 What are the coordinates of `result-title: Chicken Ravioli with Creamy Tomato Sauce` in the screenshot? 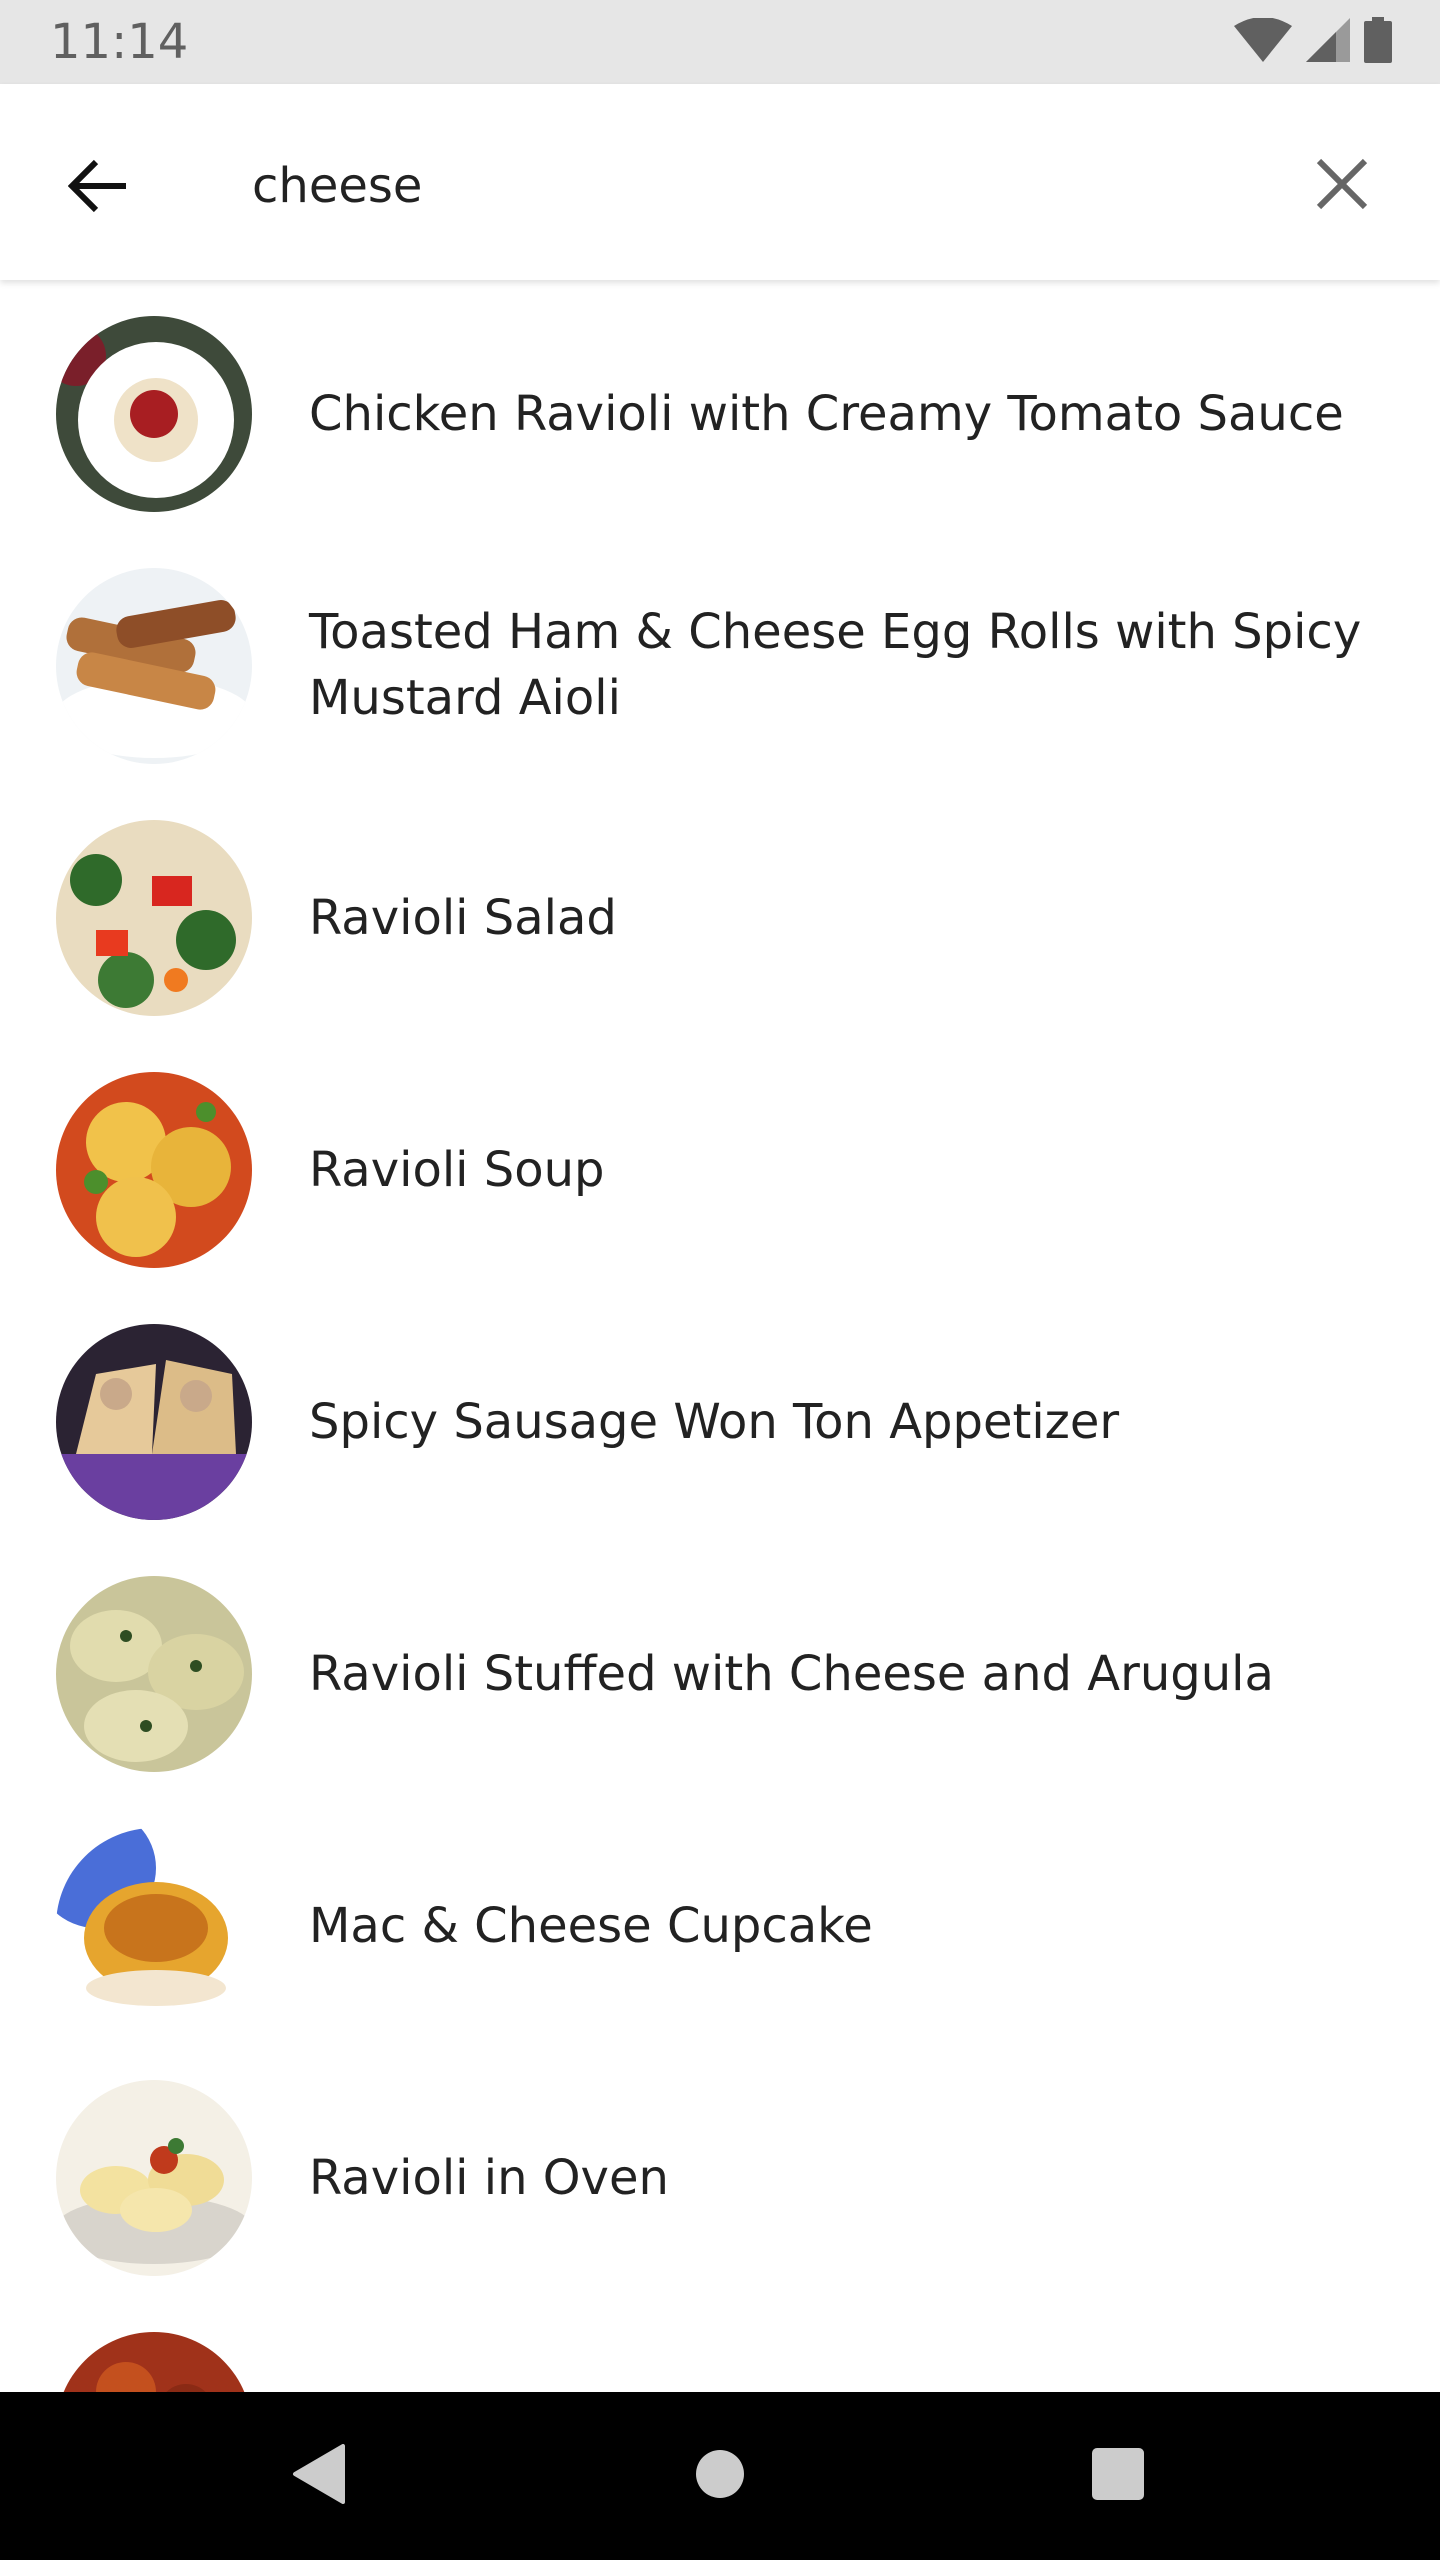 It's located at (826, 414).